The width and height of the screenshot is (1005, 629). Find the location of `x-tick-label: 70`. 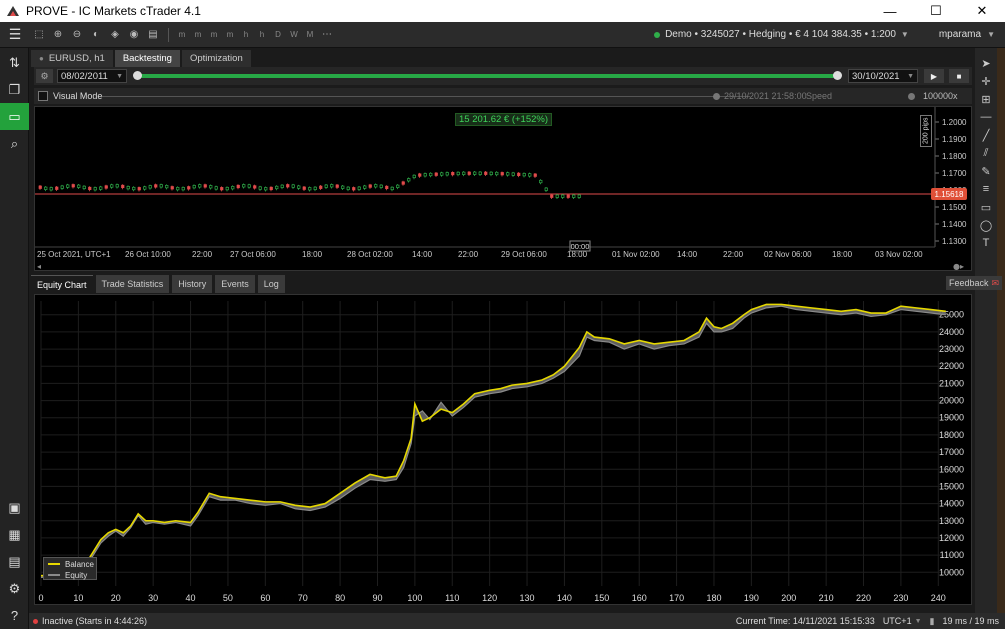

x-tick-label: 70 is located at coordinates (303, 598).